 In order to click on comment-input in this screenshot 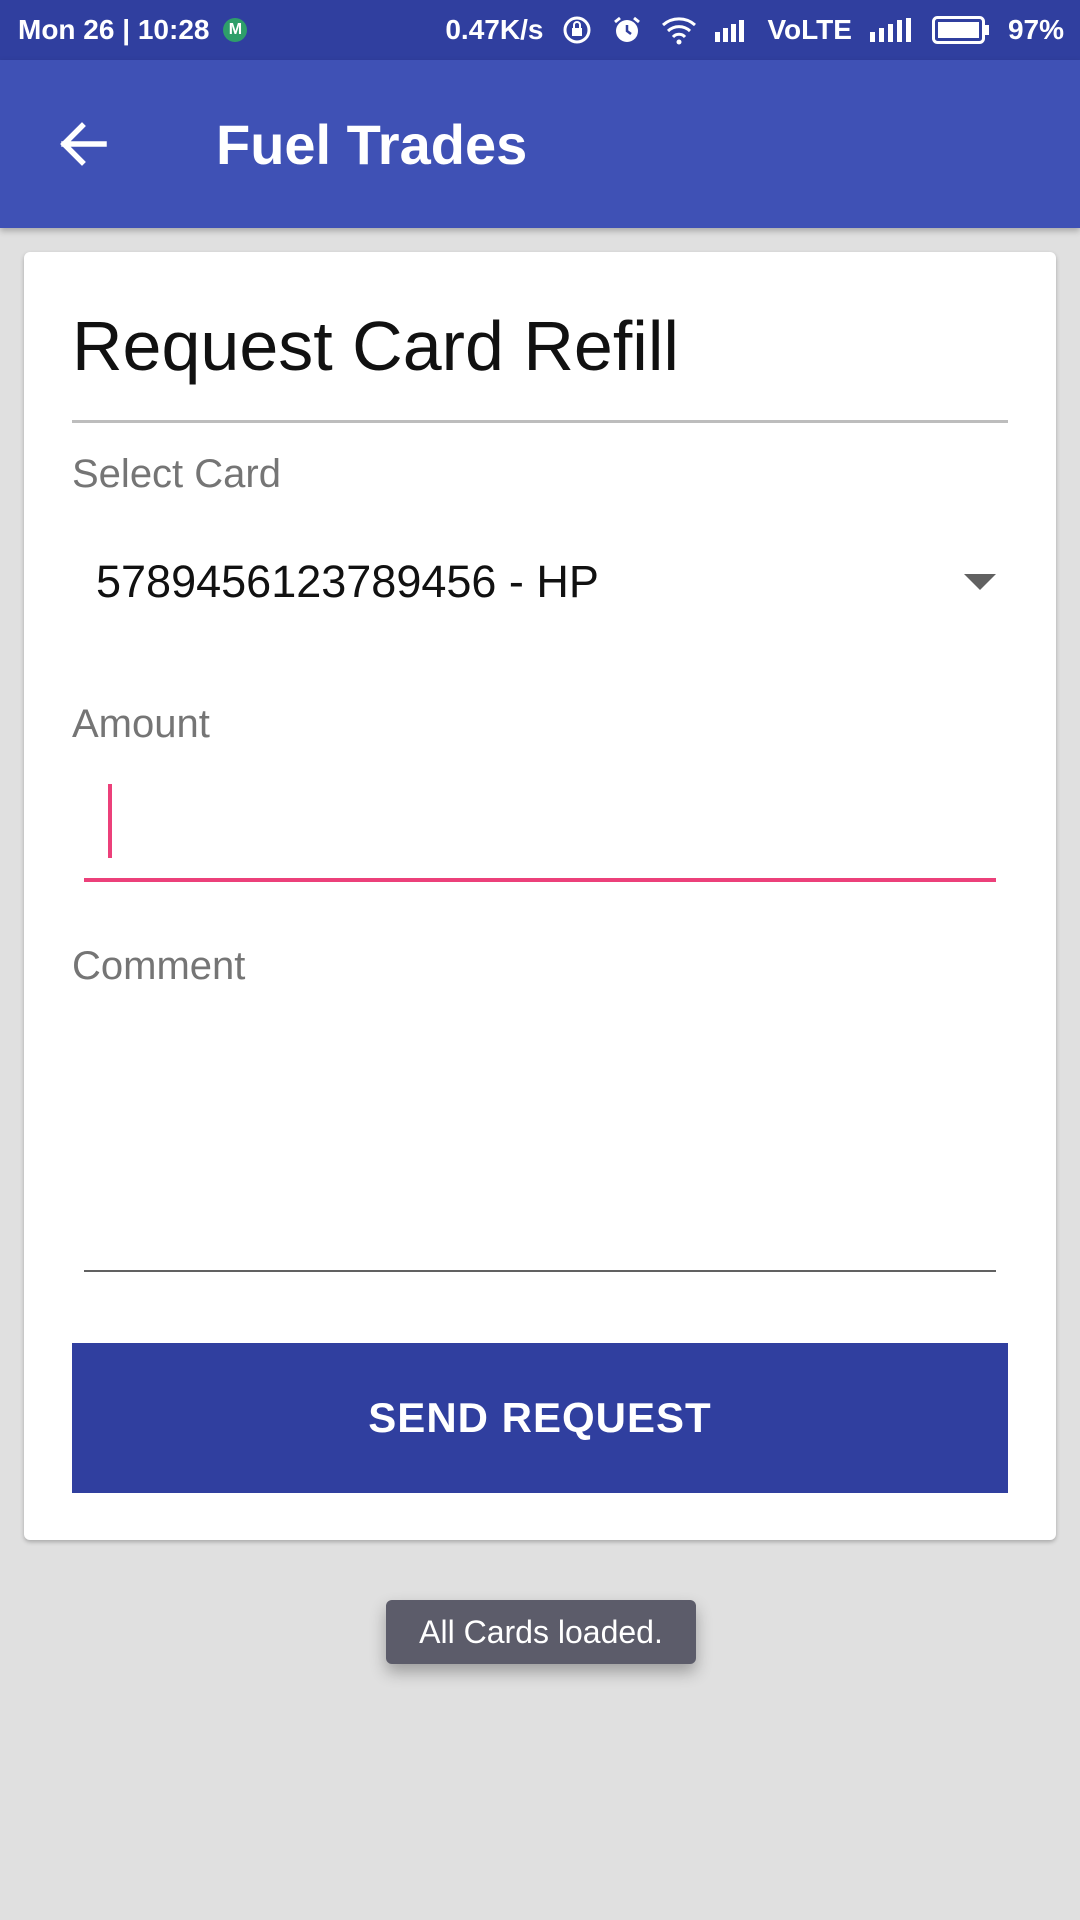, I will do `click(540, 1142)`.